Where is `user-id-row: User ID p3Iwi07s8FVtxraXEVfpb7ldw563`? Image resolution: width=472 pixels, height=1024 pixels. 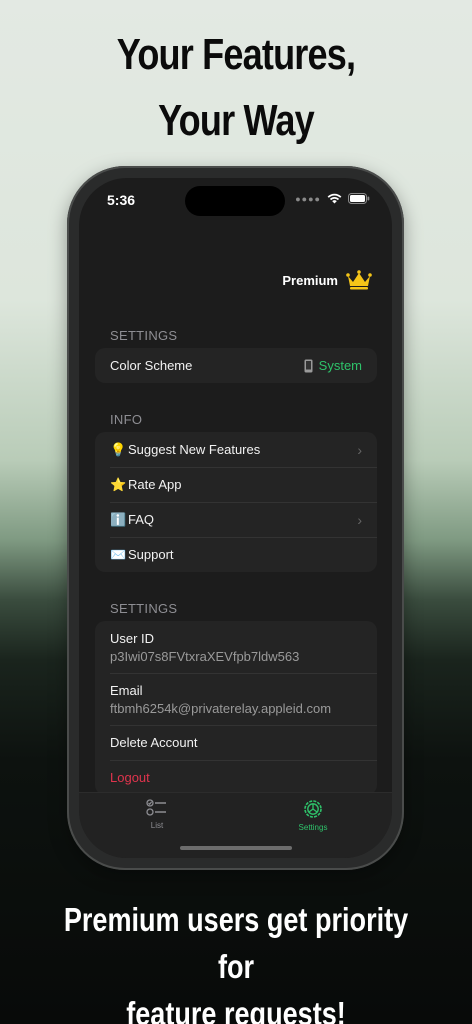 user-id-row: User ID p3Iwi07s8FVtxraXEVfpb7ldw563 is located at coordinates (236, 647).